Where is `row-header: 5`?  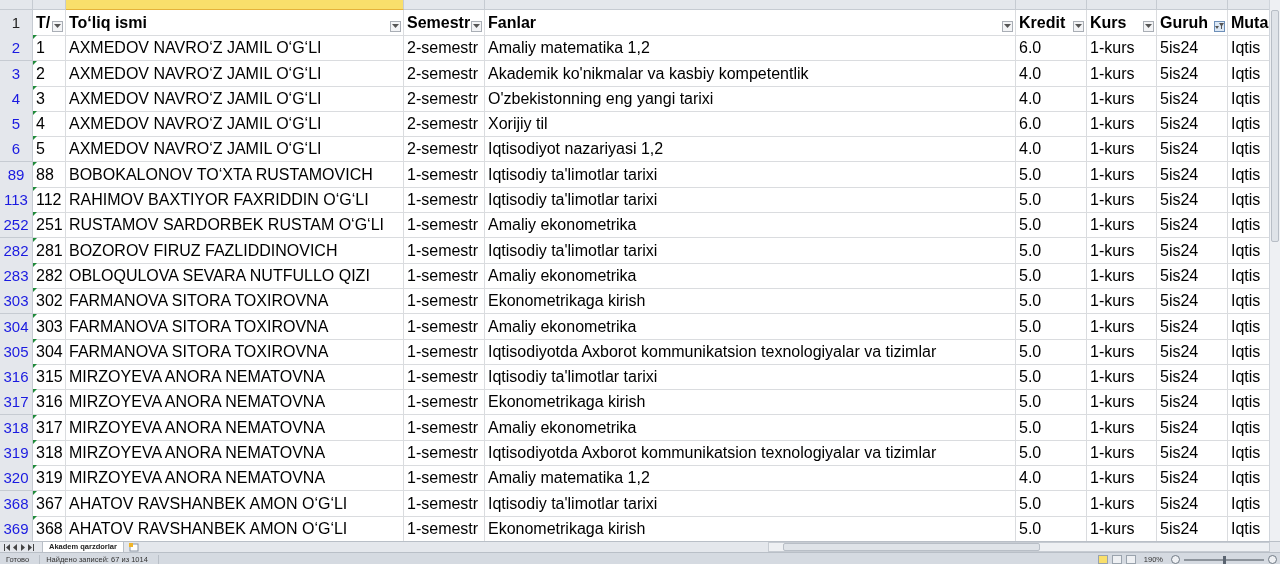 row-header: 5 is located at coordinates (16, 124).